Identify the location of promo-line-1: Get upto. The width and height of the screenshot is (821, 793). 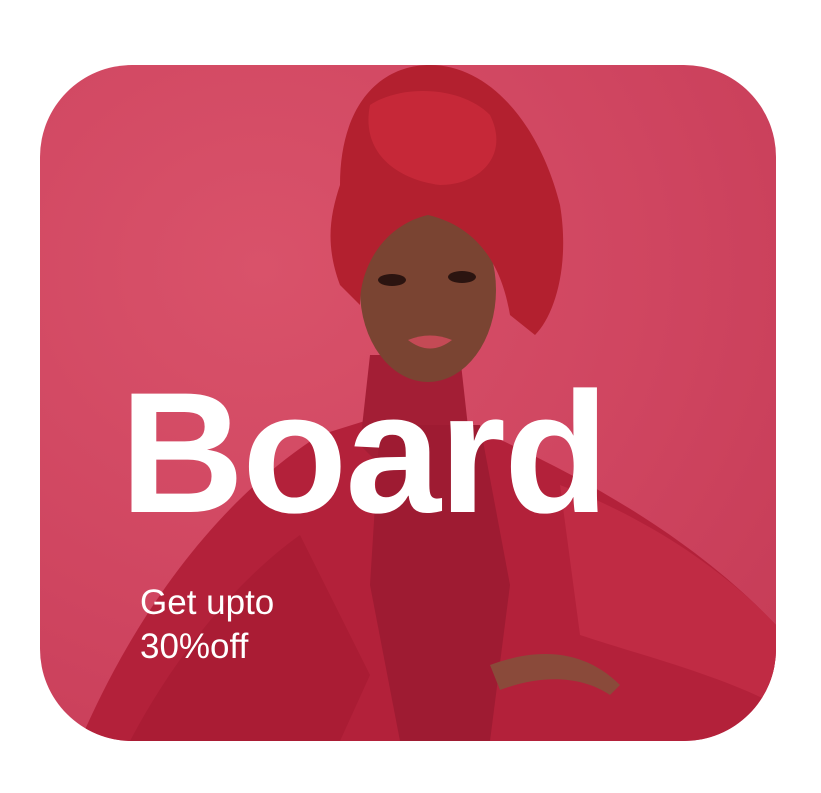
(207, 602).